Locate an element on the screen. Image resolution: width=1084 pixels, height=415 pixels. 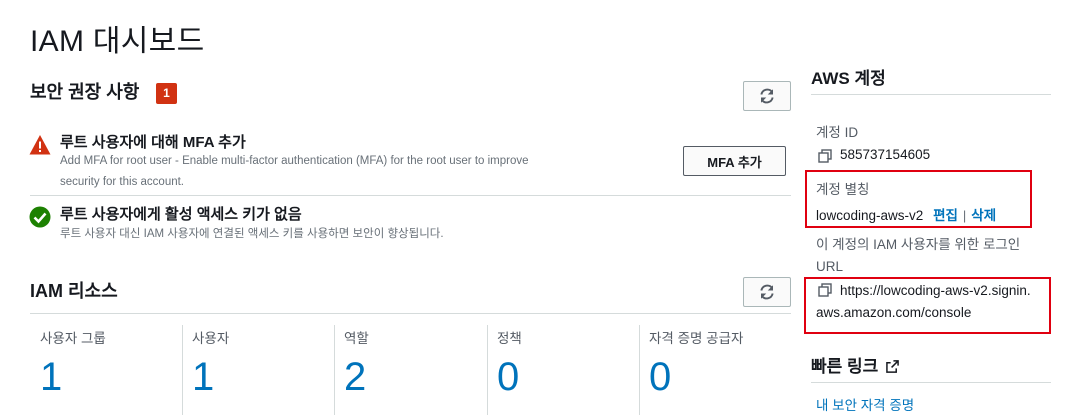
resource-label: 사용자 그룹 is located at coordinates (73, 338).